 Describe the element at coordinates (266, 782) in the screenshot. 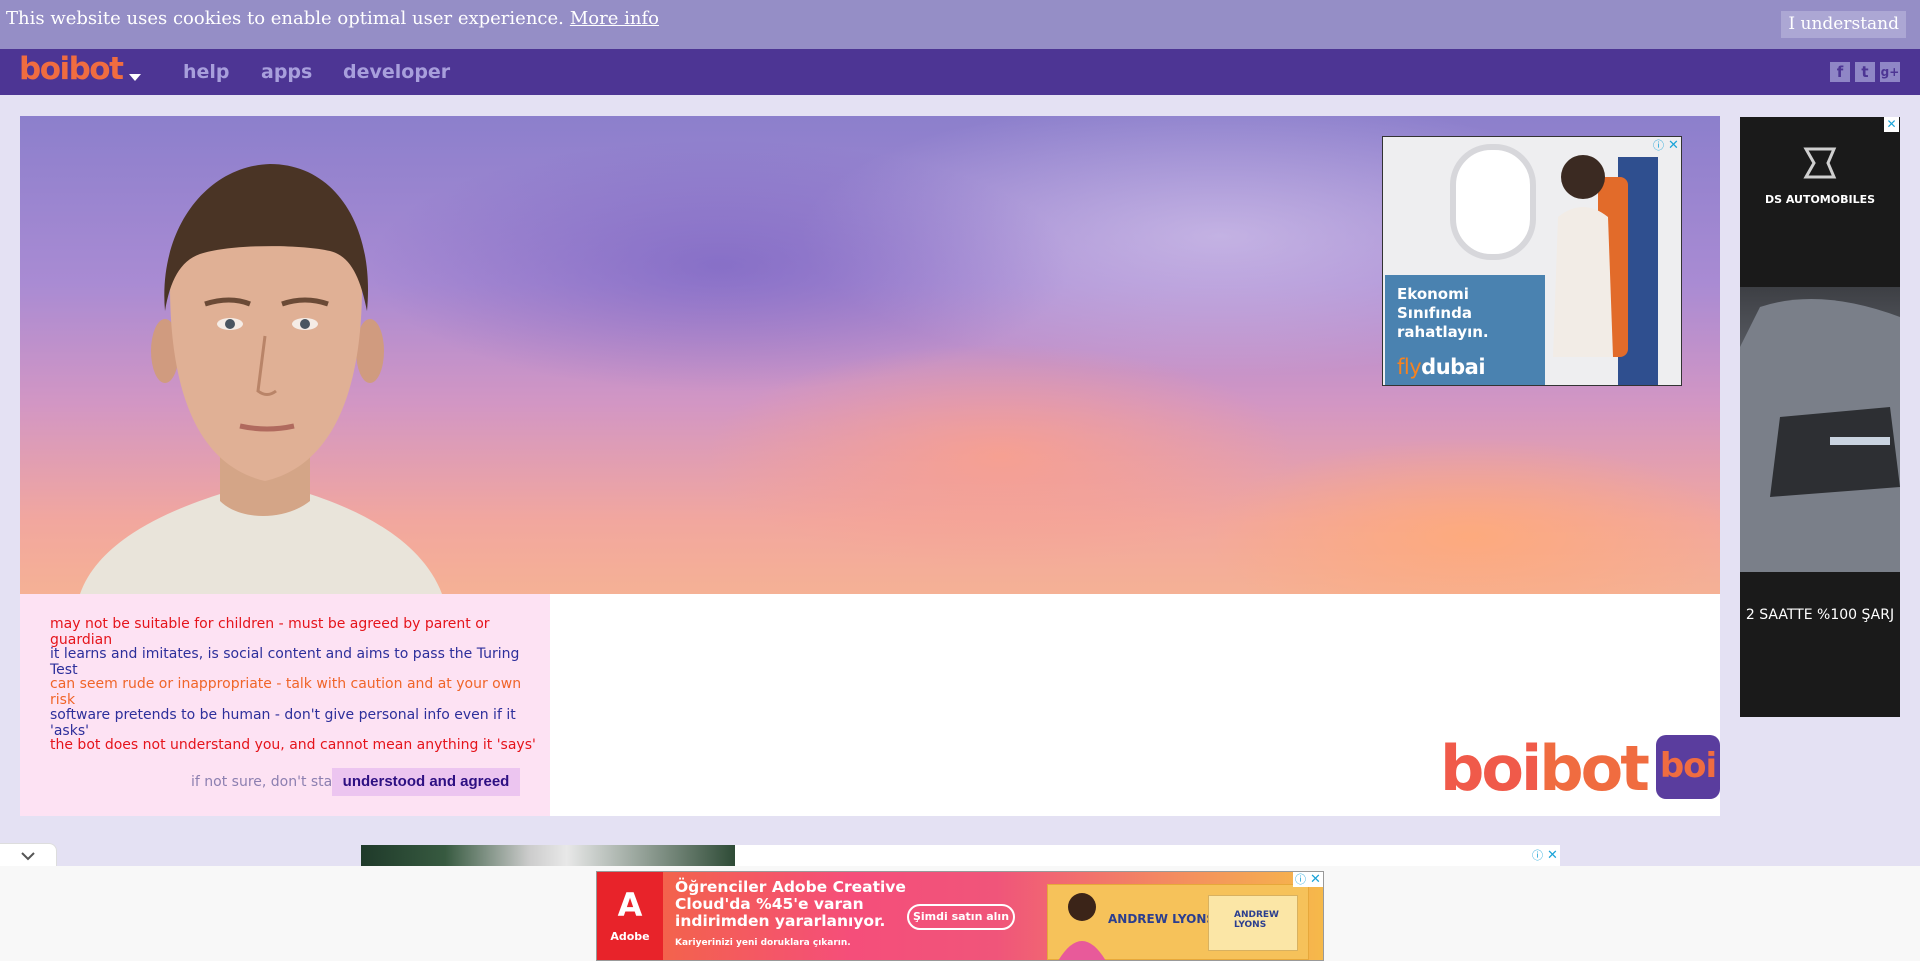

I see `not-sure-text: if not sure, don't stay` at that location.